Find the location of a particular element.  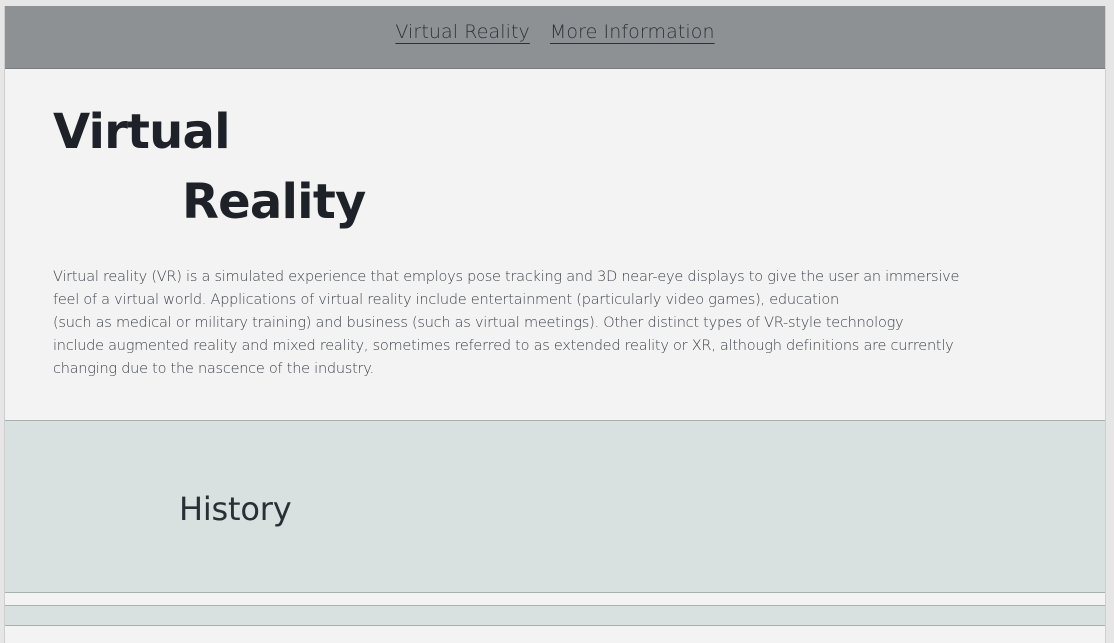

page-title-line-2: Reality is located at coordinates (274, 202).